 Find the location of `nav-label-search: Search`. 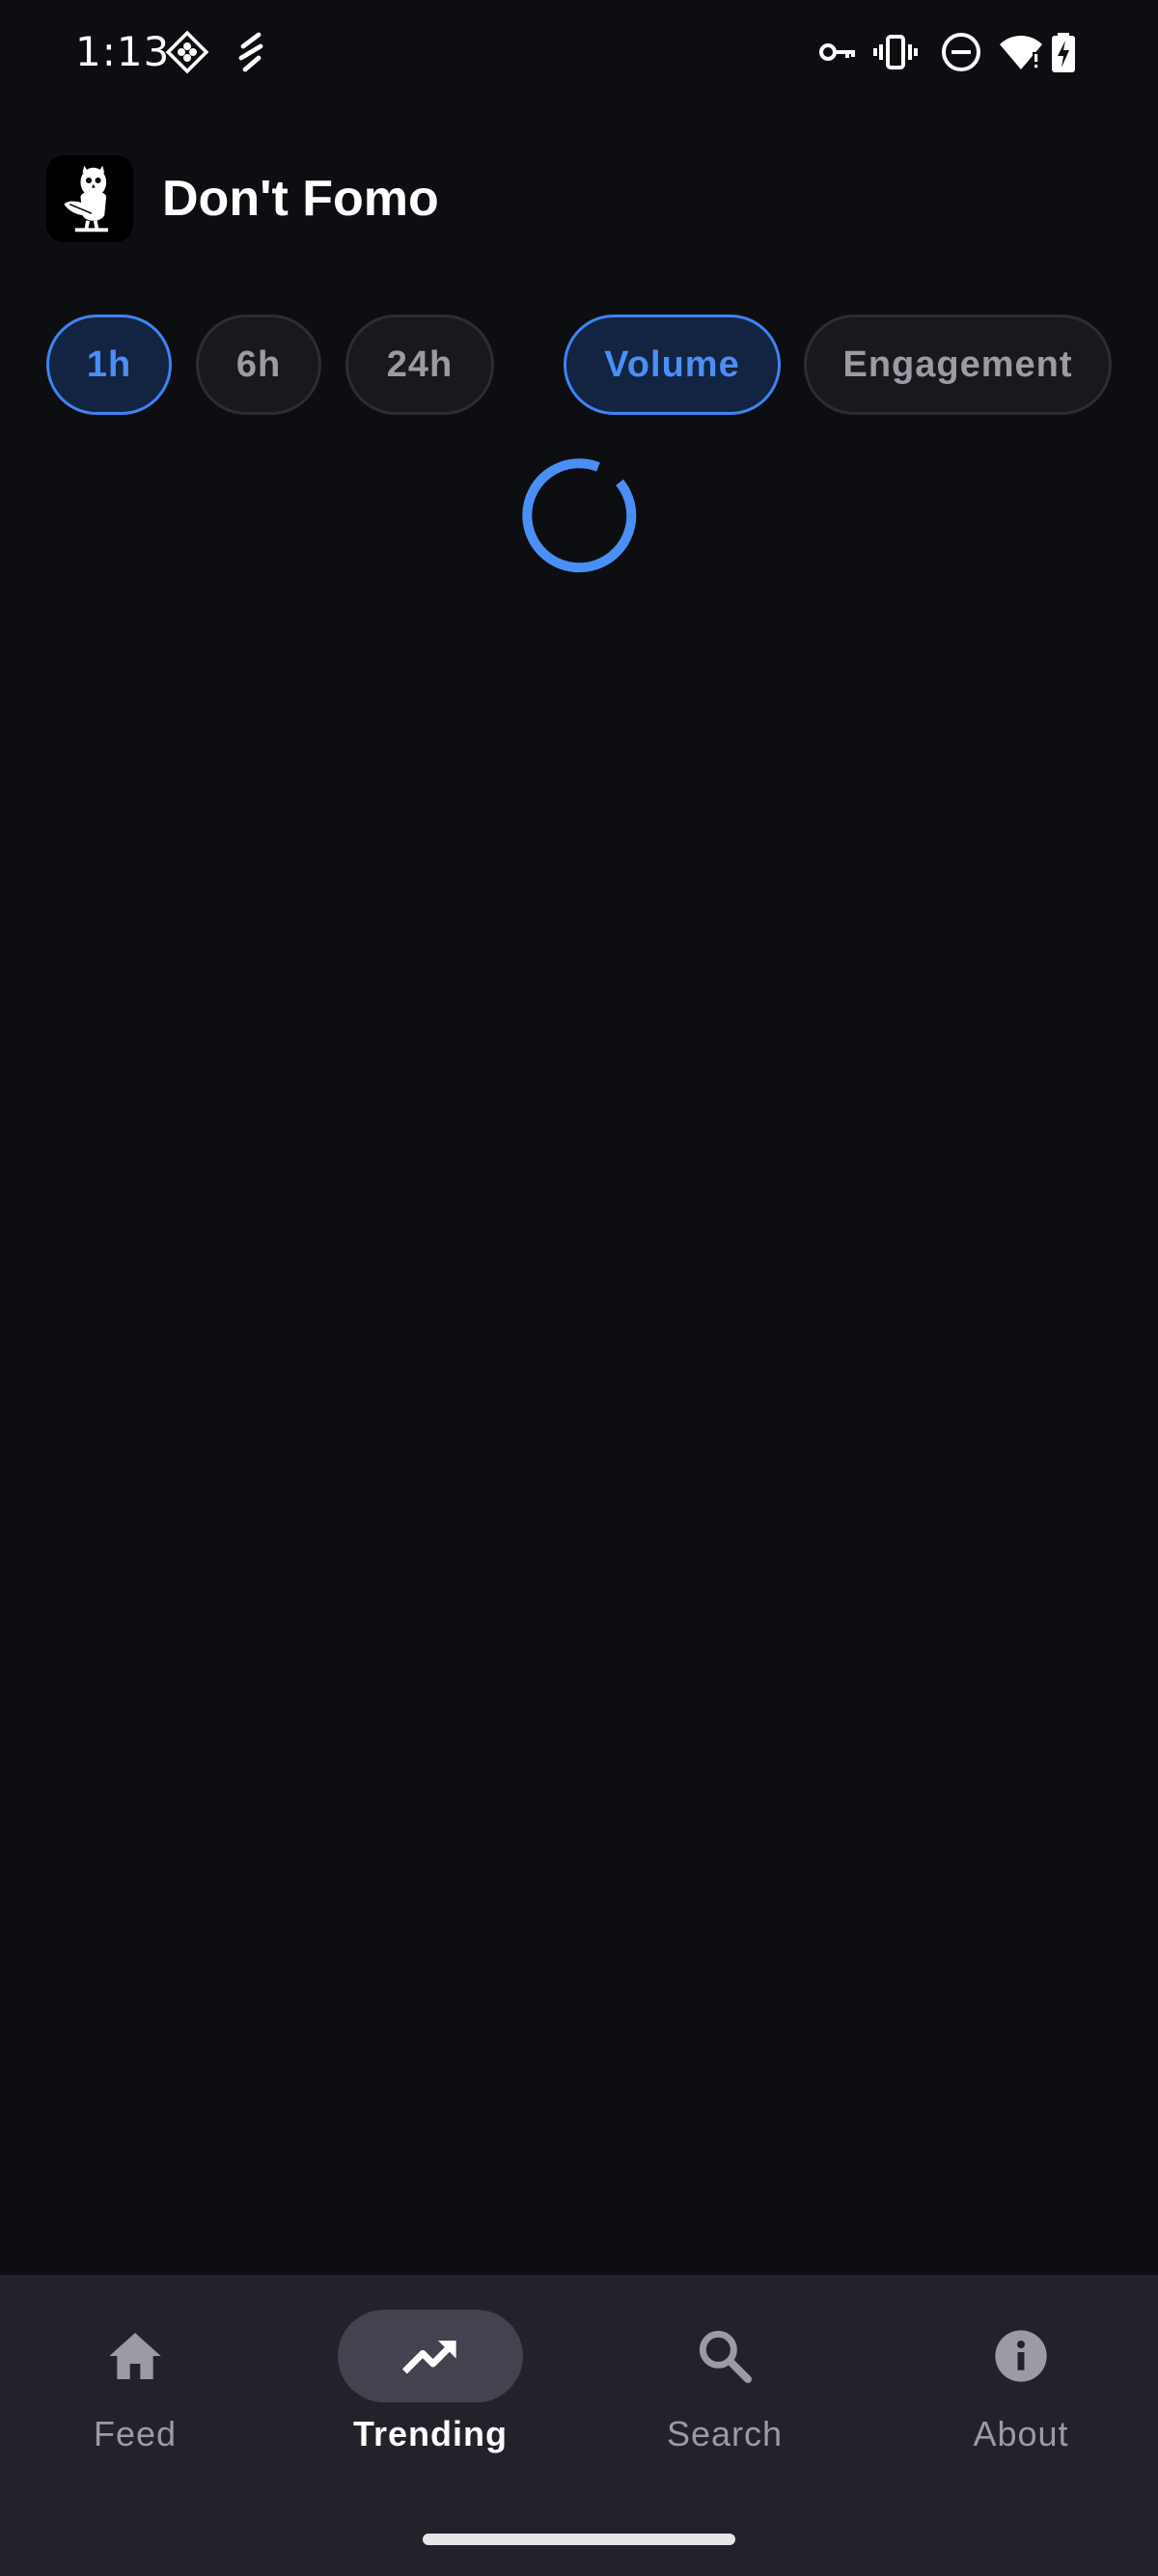

nav-label-search: Search is located at coordinates (725, 2433).